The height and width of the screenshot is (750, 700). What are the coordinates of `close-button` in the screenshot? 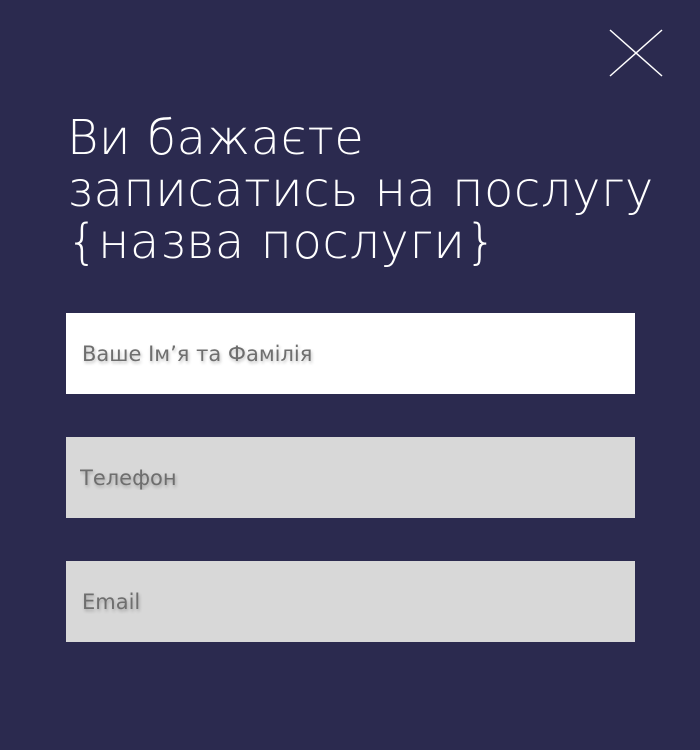 It's located at (636, 53).